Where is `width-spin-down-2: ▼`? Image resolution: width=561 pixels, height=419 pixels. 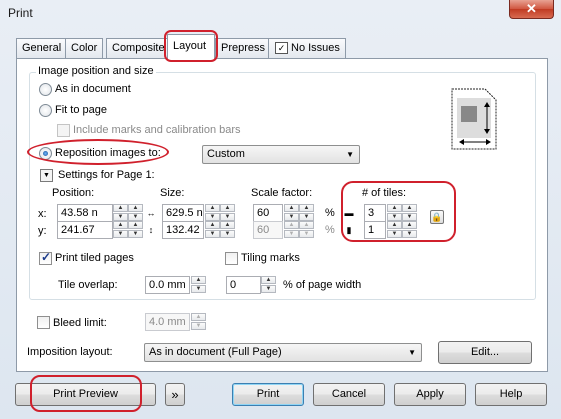 width-spin-down-2: ▼ is located at coordinates (227, 217).